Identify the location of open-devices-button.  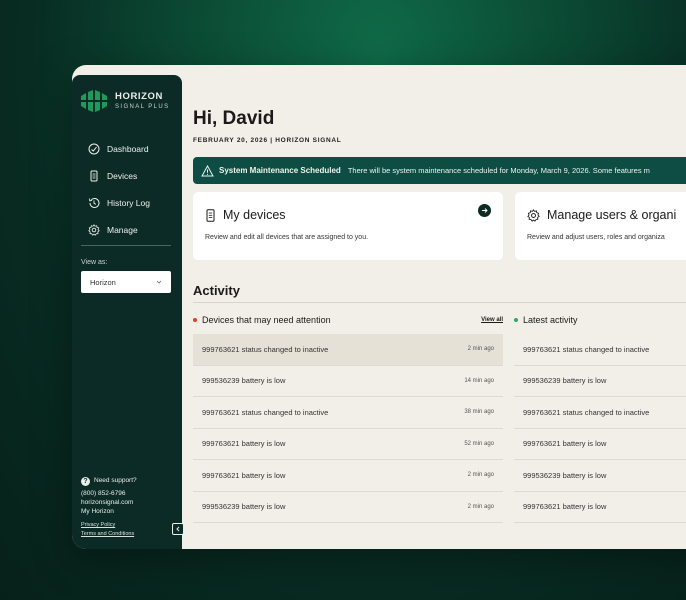
(484, 210).